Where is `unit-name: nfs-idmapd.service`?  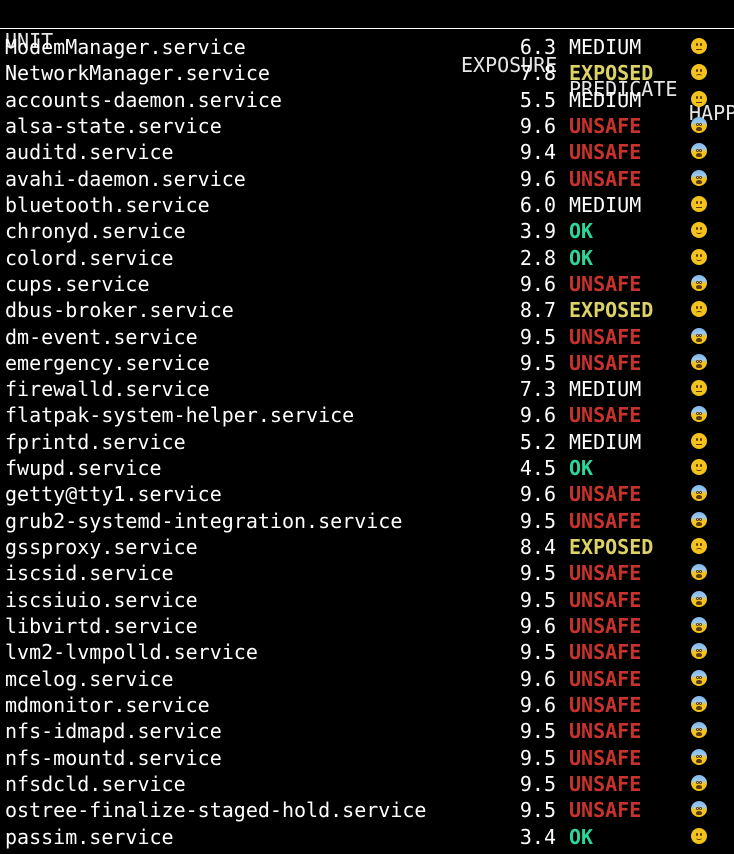 unit-name: nfs-idmapd.service is located at coordinates (113, 731).